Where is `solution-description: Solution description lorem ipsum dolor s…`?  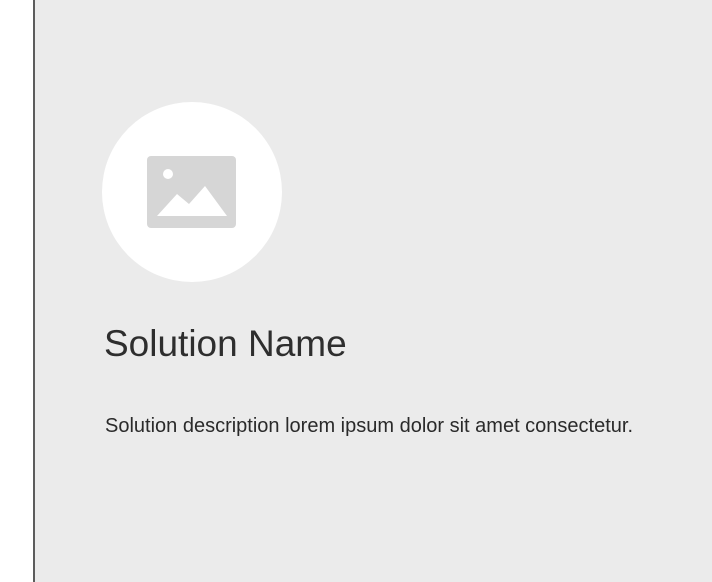
solution-description: Solution description lorem ipsum dolor s… is located at coordinates (369, 426).